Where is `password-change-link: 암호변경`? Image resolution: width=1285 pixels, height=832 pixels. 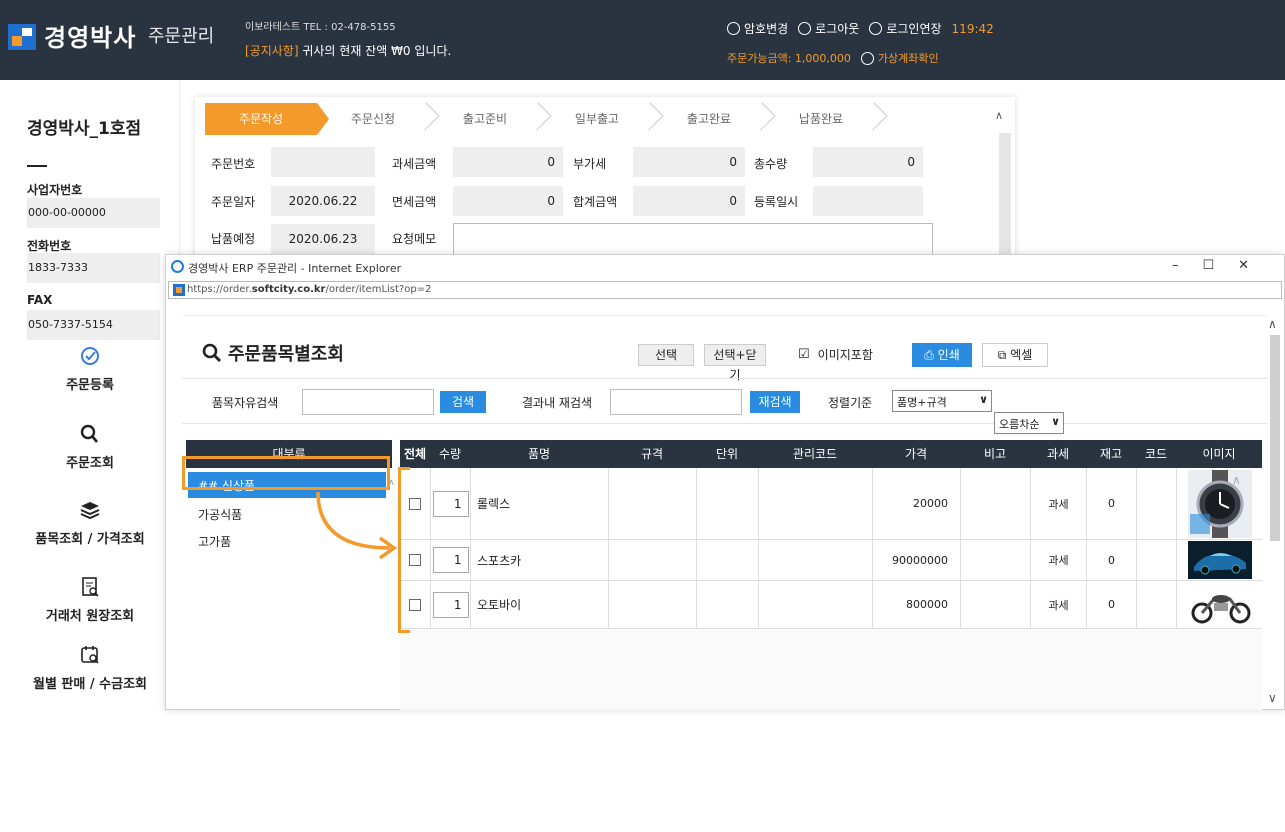
password-change-link: 암호변경 is located at coordinates (757, 28).